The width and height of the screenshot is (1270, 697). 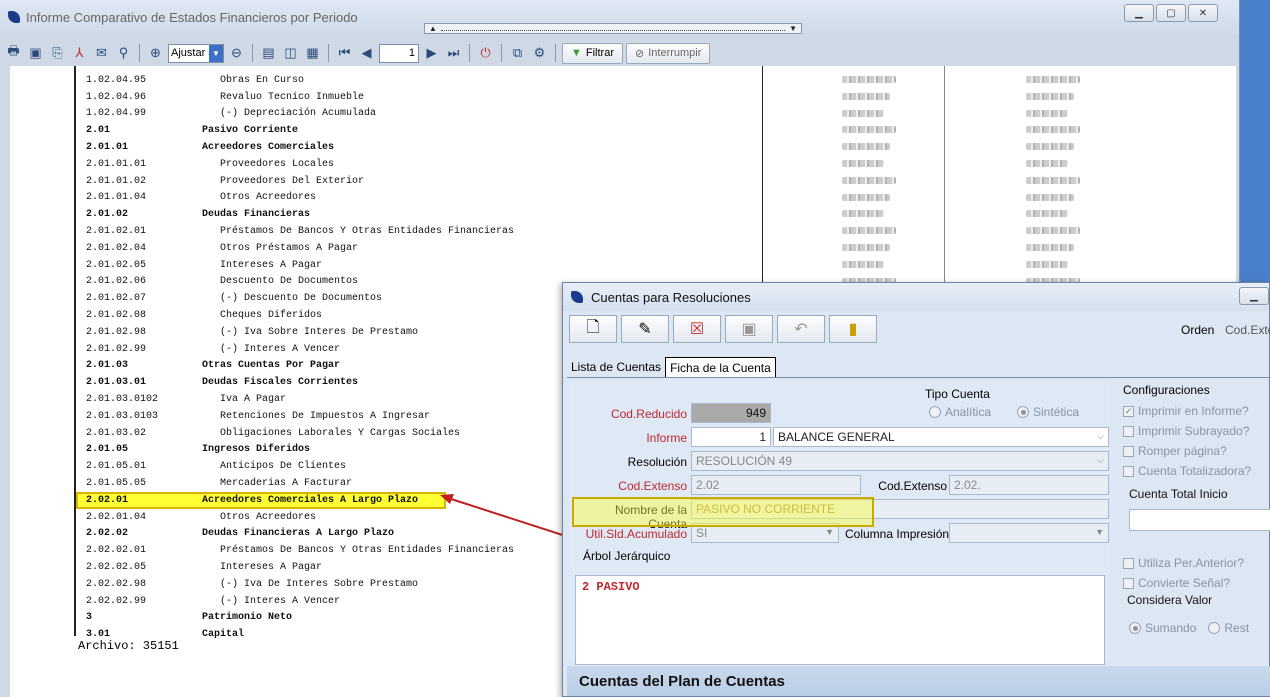 I want to click on zoom-select: Ajustar a ▼, so click(x=196, y=53).